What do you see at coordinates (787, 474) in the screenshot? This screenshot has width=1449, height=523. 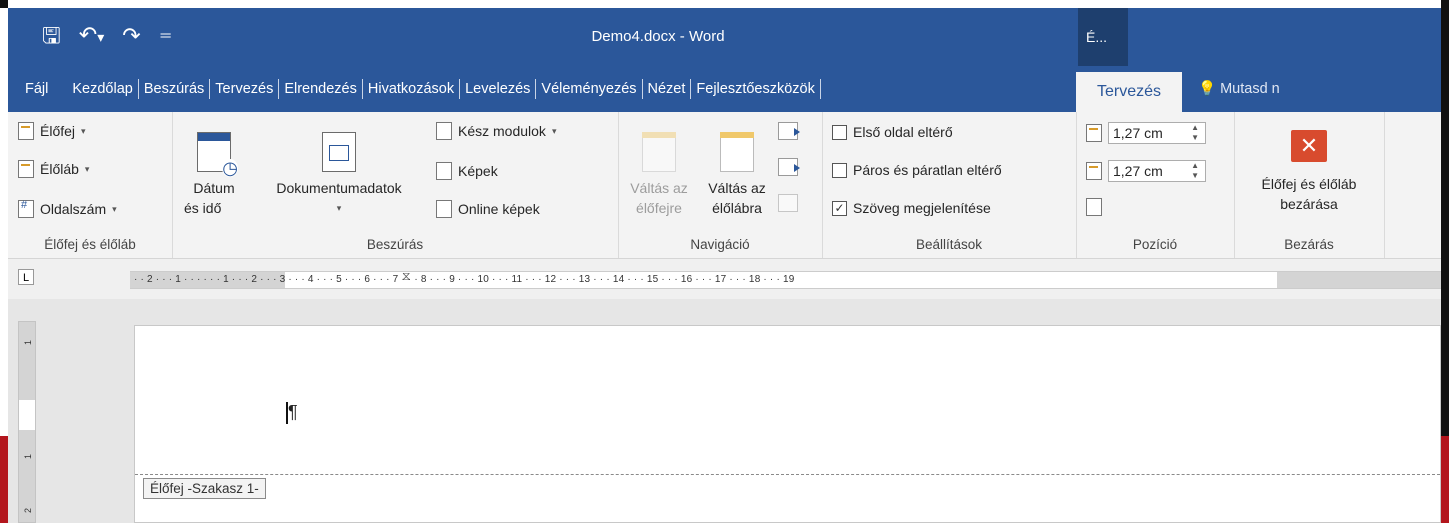 I see `header-boundary` at bounding box center [787, 474].